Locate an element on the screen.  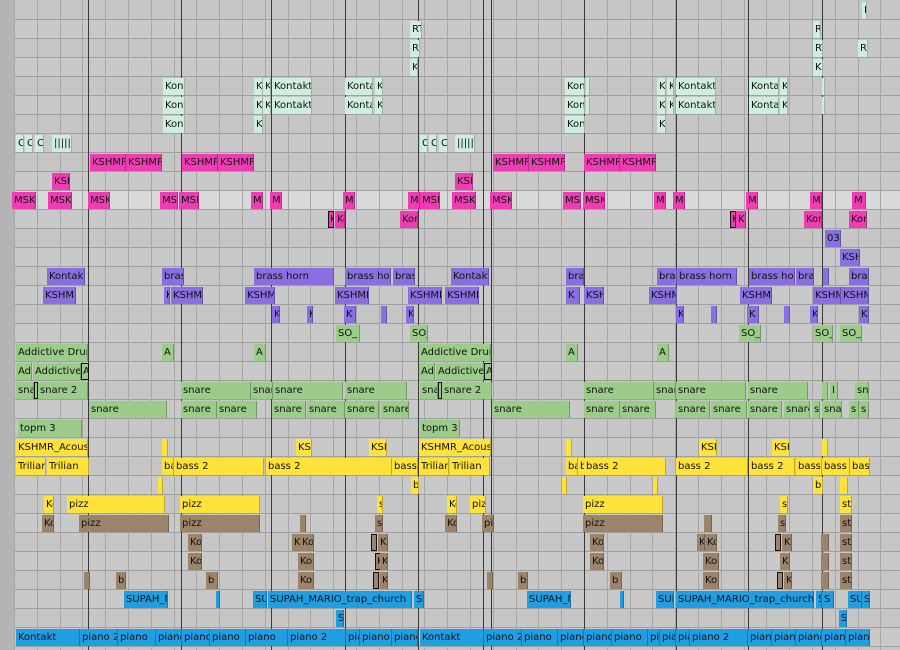
clip: A is located at coordinates (572, 352).